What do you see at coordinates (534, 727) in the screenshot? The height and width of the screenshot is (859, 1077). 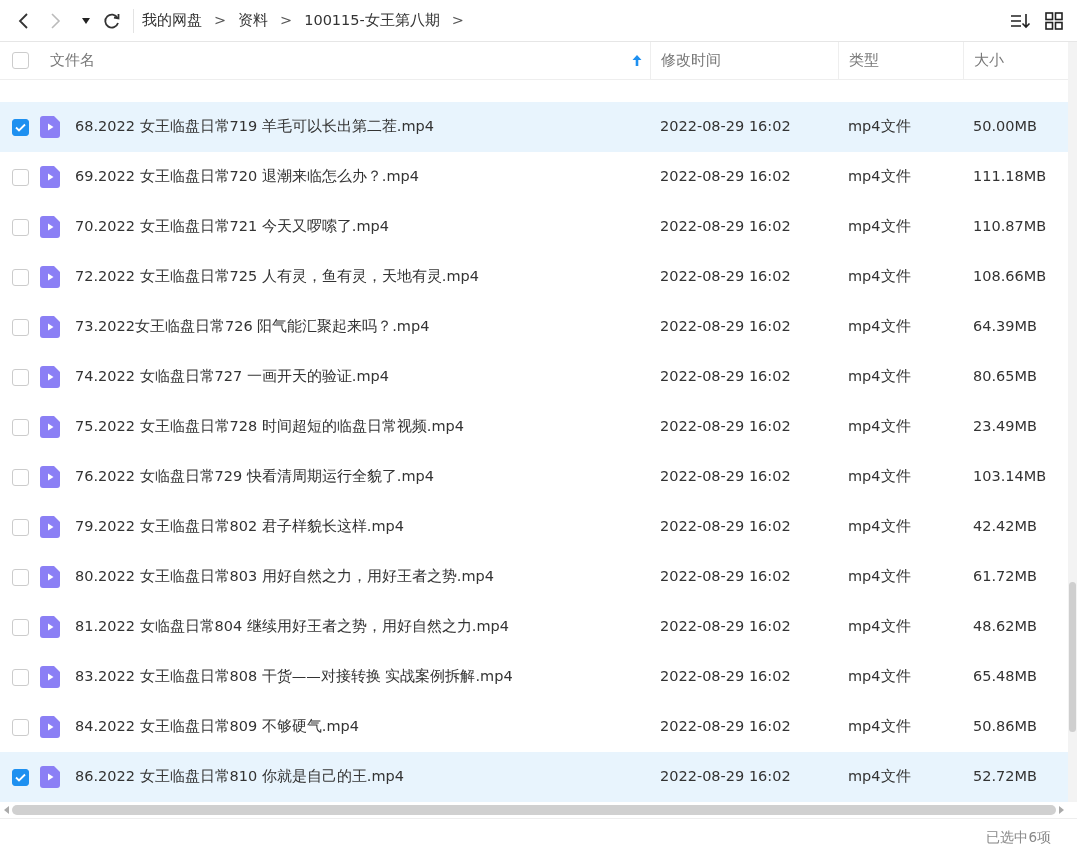 I see `file-row: 84.2022 女王临盘日常809 不够硬气.mp4 2022-08-29 16:02 mp4文件 50.86MB` at bounding box center [534, 727].